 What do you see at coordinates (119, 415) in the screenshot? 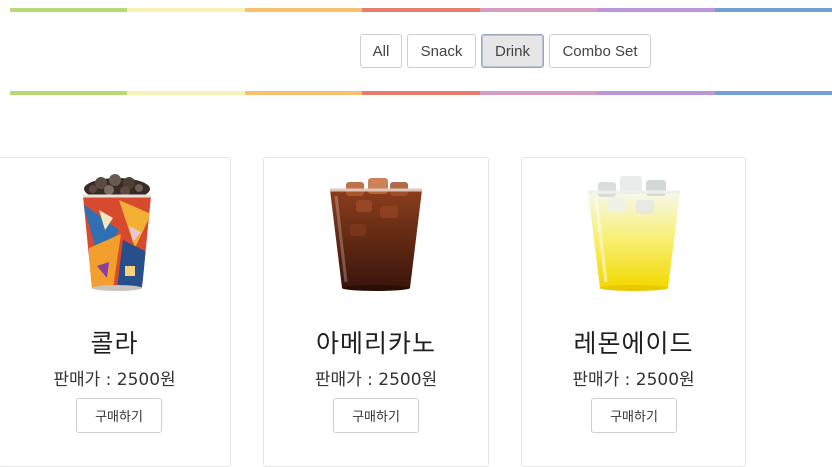
I see `buy-button-cola: 구매하기` at bounding box center [119, 415].